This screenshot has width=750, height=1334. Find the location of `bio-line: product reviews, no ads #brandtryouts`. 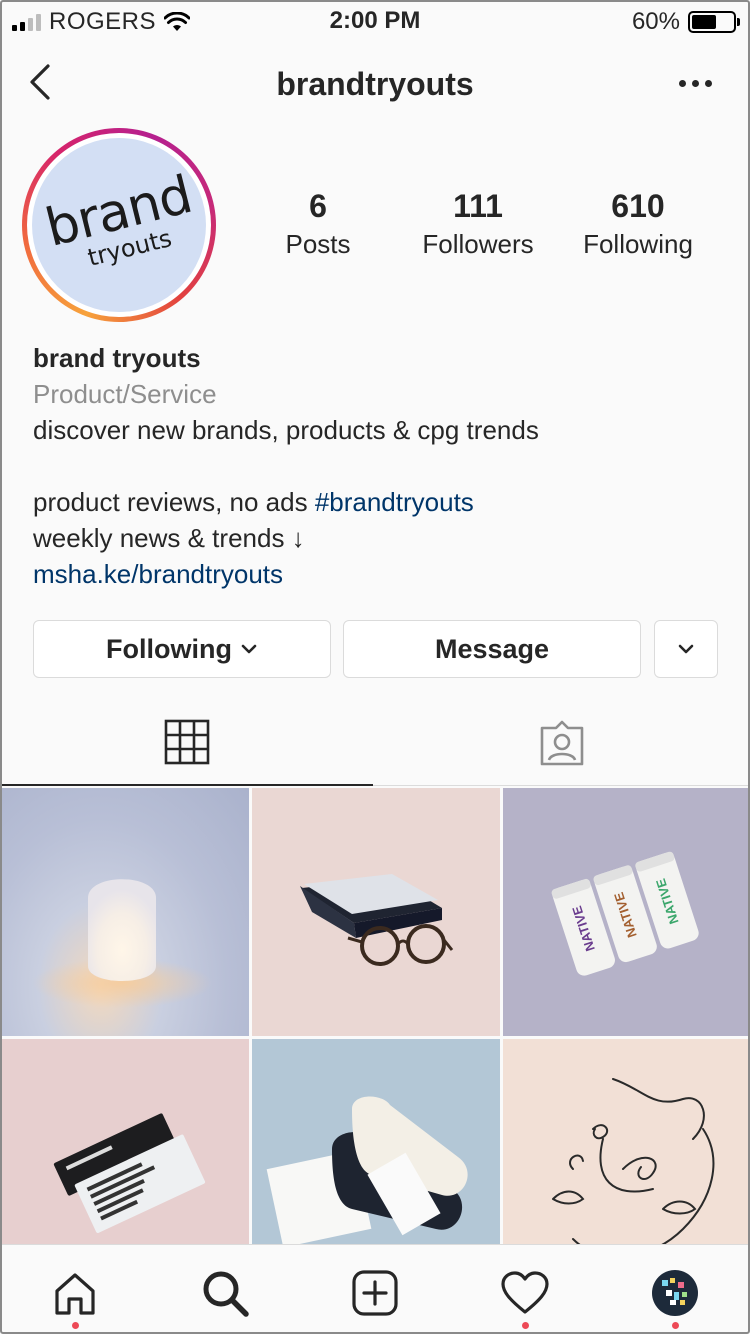

bio-line: product reviews, no ads #brandtryouts is located at coordinates (378, 502).